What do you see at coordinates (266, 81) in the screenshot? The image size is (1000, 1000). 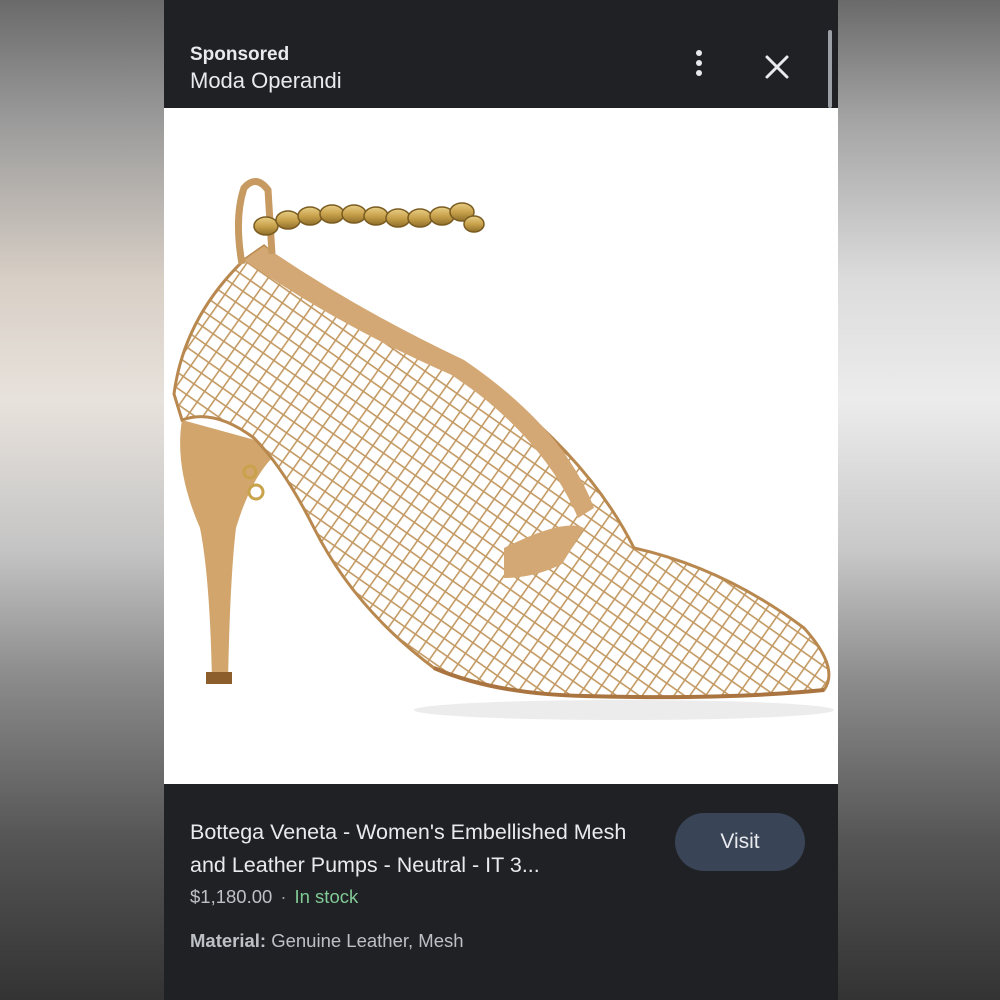 I see `advertiser-name: Moda Operandi` at bounding box center [266, 81].